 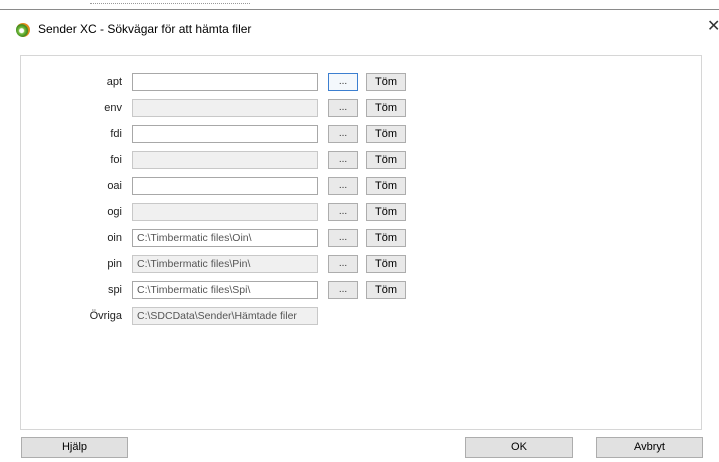 What do you see at coordinates (170, 2) in the screenshot?
I see `background-window-fragment` at bounding box center [170, 2].